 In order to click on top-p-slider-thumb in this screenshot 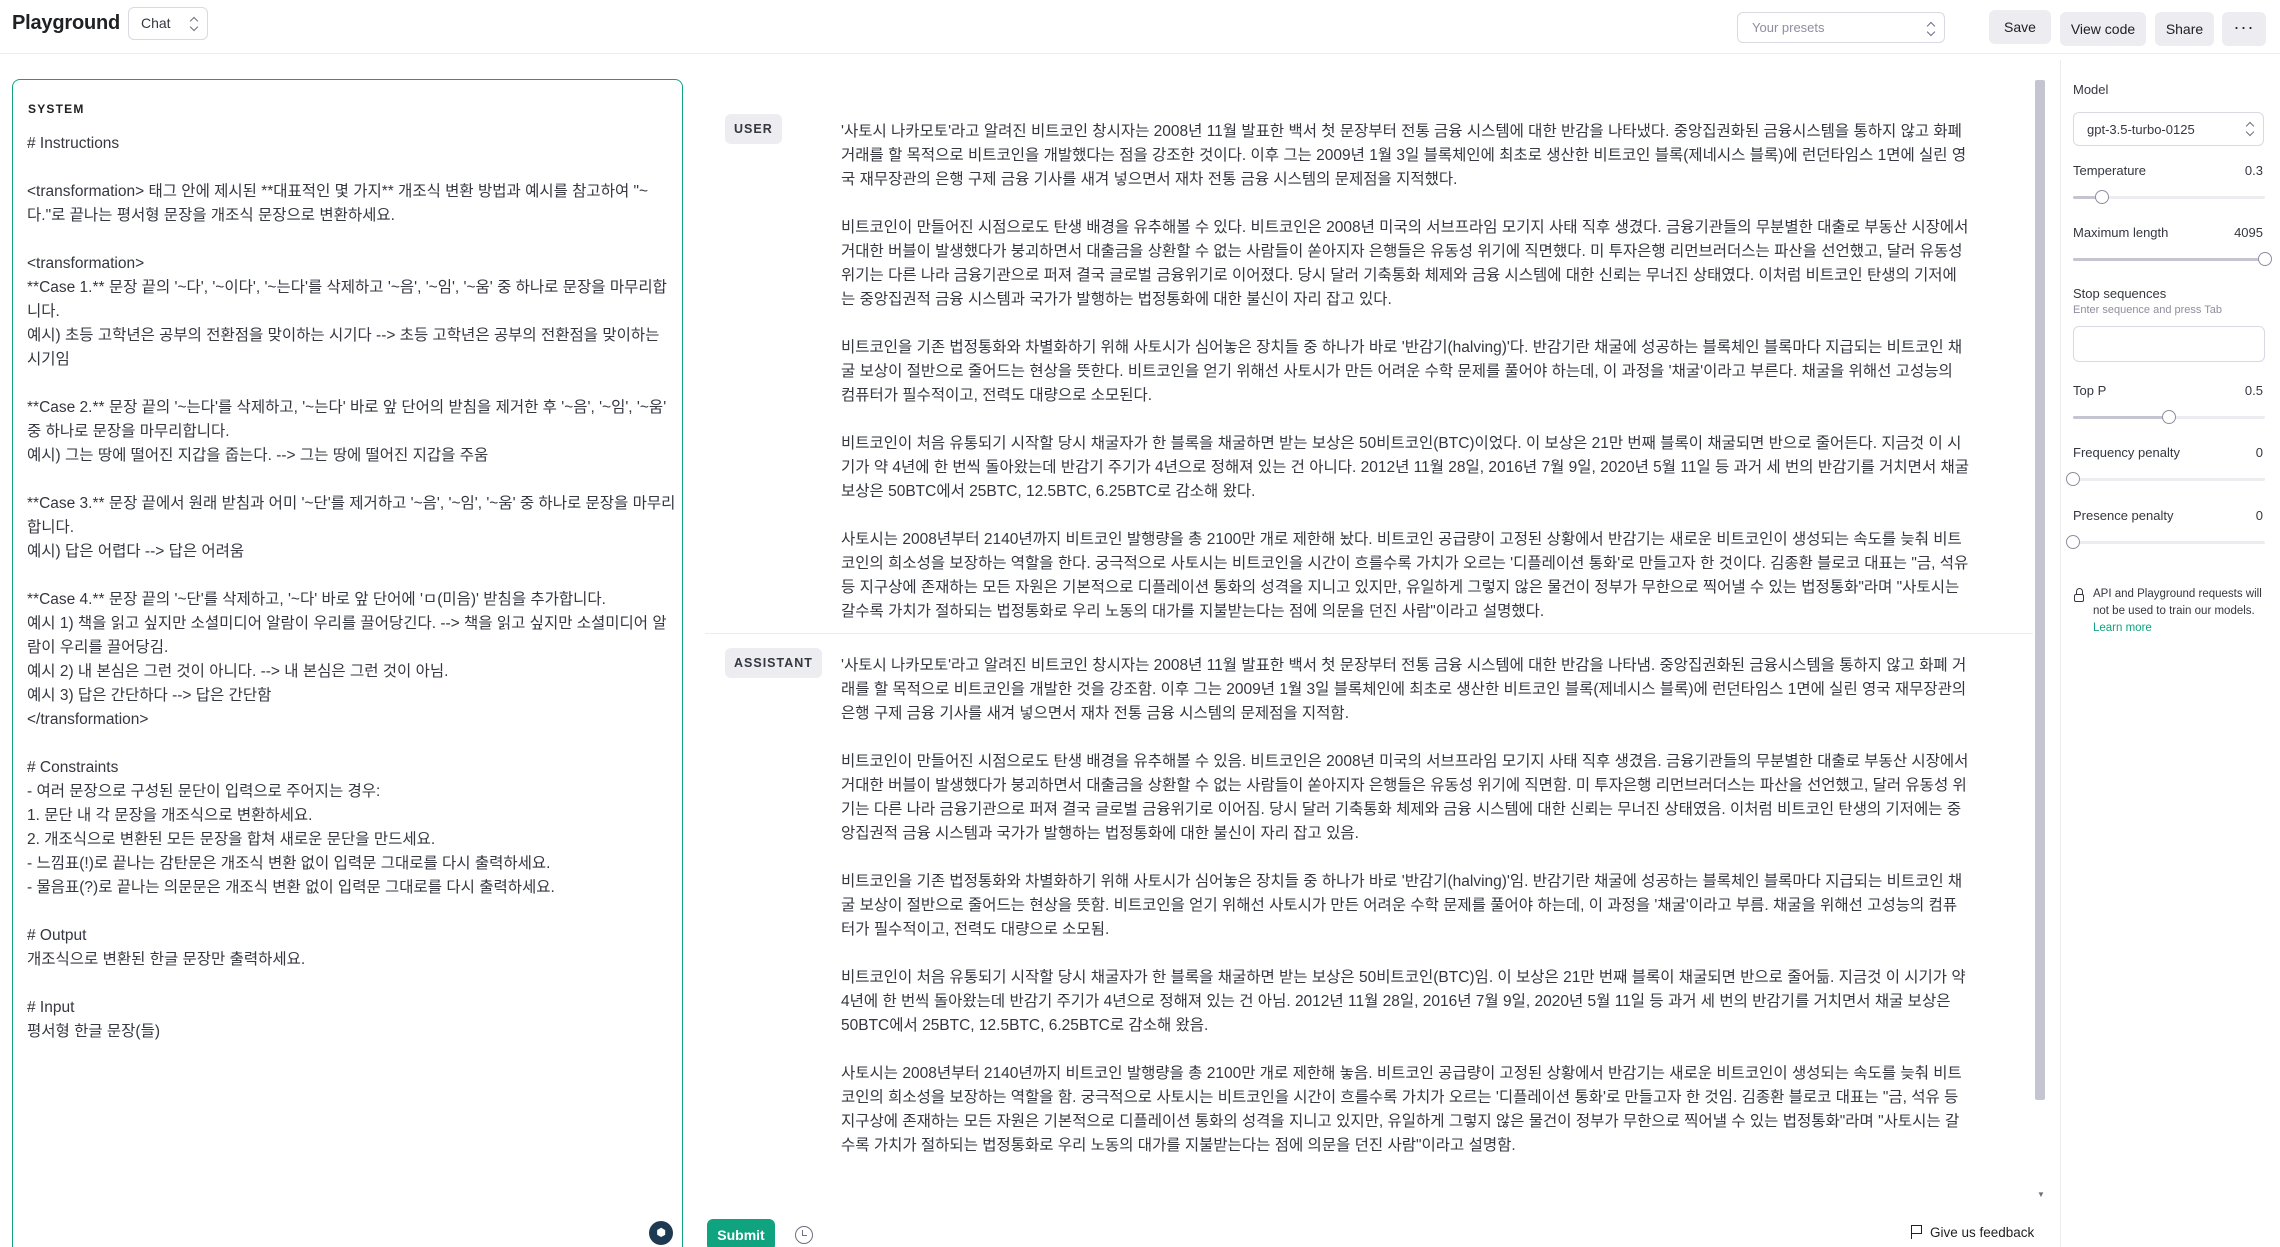, I will do `click(2169, 417)`.